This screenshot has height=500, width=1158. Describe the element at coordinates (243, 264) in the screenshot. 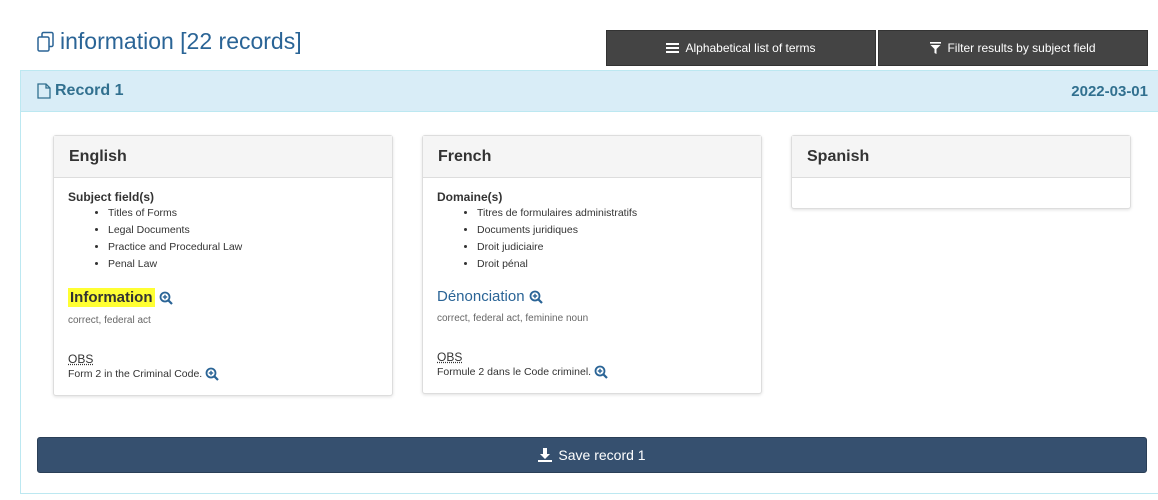

I see `subject-item: Penal Law` at that location.